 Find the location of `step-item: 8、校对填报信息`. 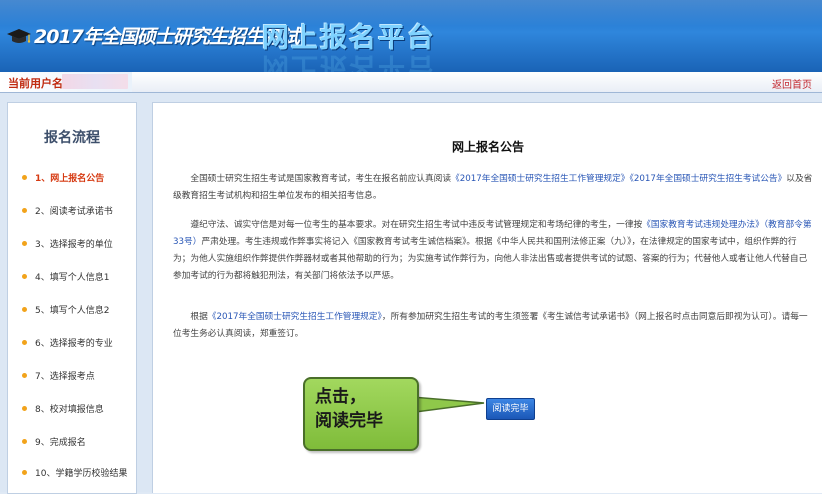

step-item: 8、校对填报信息 is located at coordinates (78, 409).